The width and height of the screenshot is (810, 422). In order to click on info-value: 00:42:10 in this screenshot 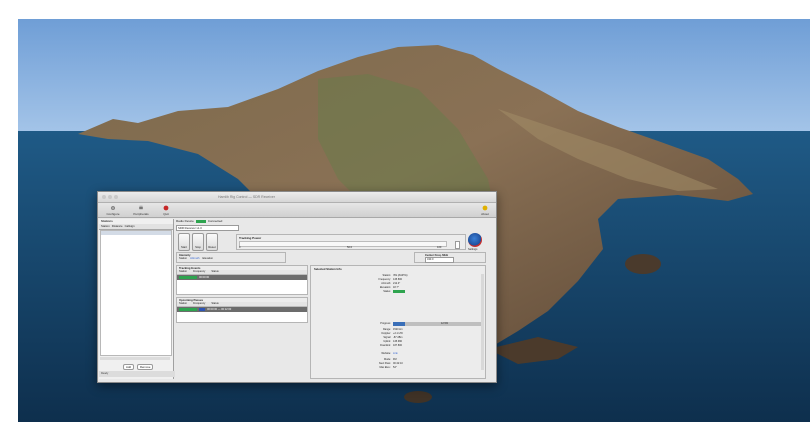, I will do `click(398, 363)`.